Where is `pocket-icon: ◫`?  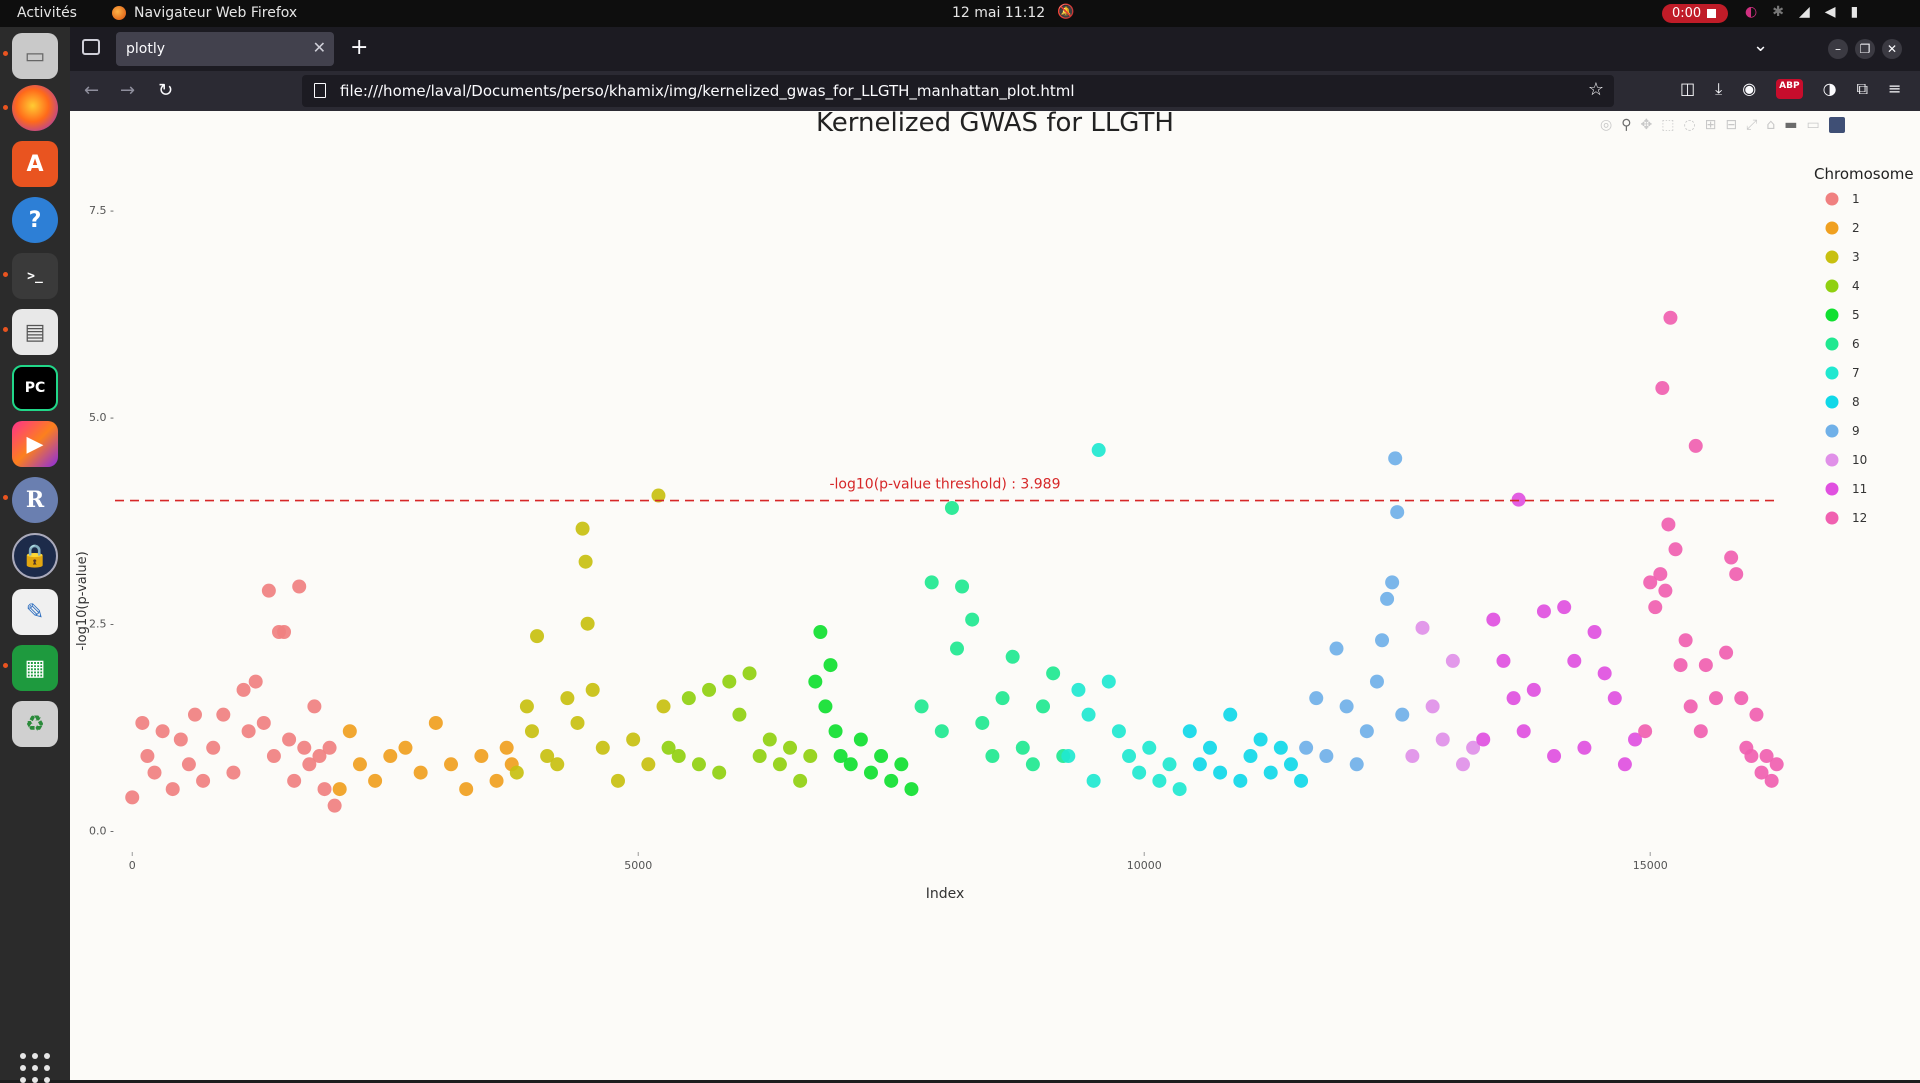
pocket-icon: ◫ is located at coordinates (1687, 89).